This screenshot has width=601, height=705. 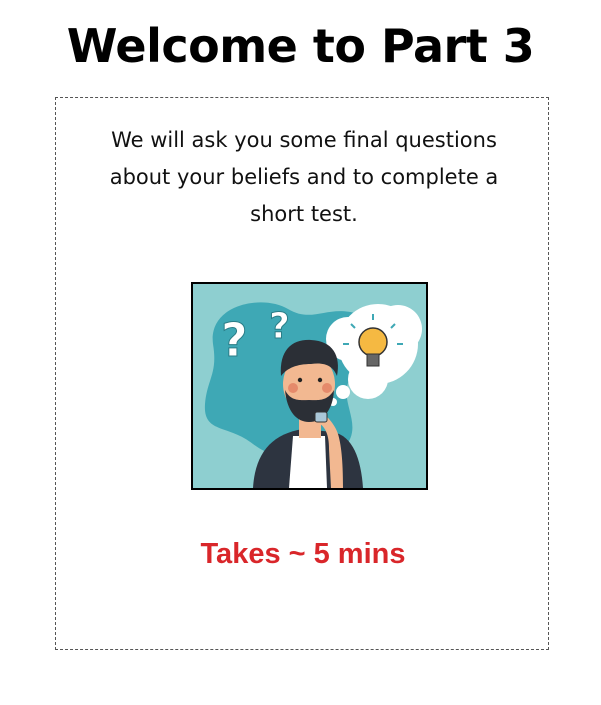 What do you see at coordinates (300, 46) in the screenshot?
I see `page-title: Welcome to Part 3` at bounding box center [300, 46].